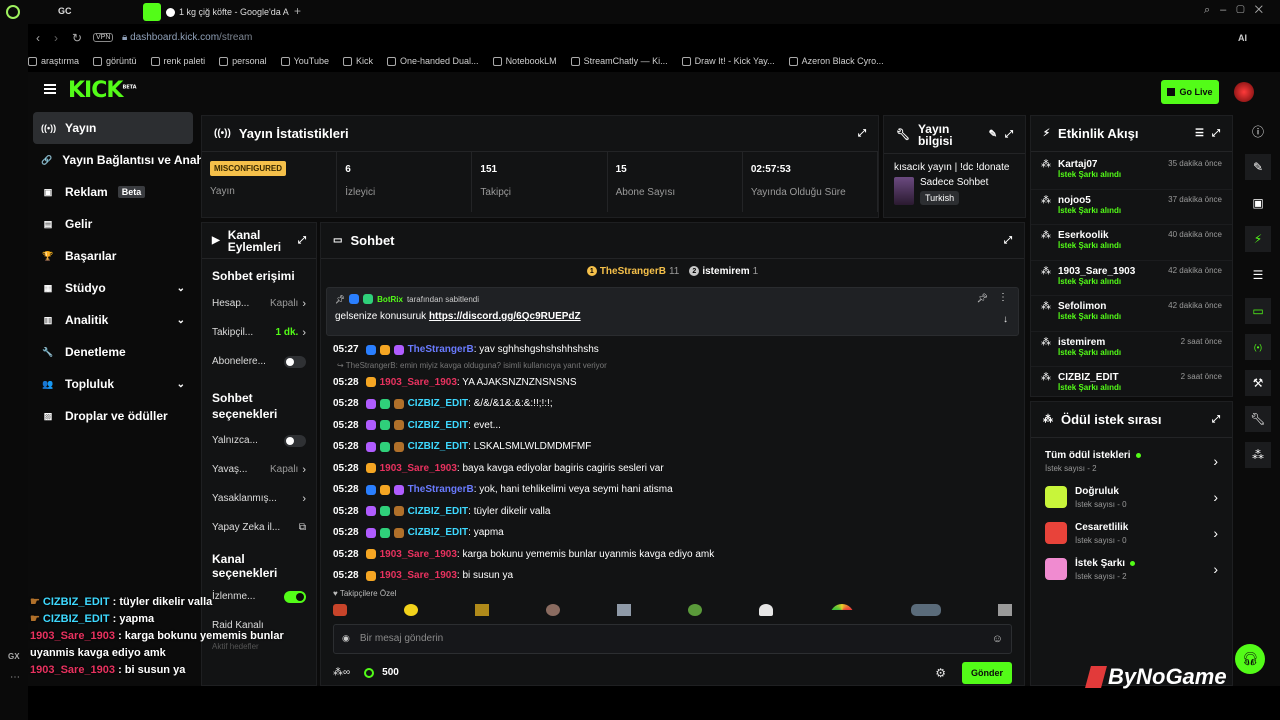 The image size is (1280, 720). What do you see at coordinates (1258, 383) in the screenshot?
I see `tools-icon: ⚒` at bounding box center [1258, 383].